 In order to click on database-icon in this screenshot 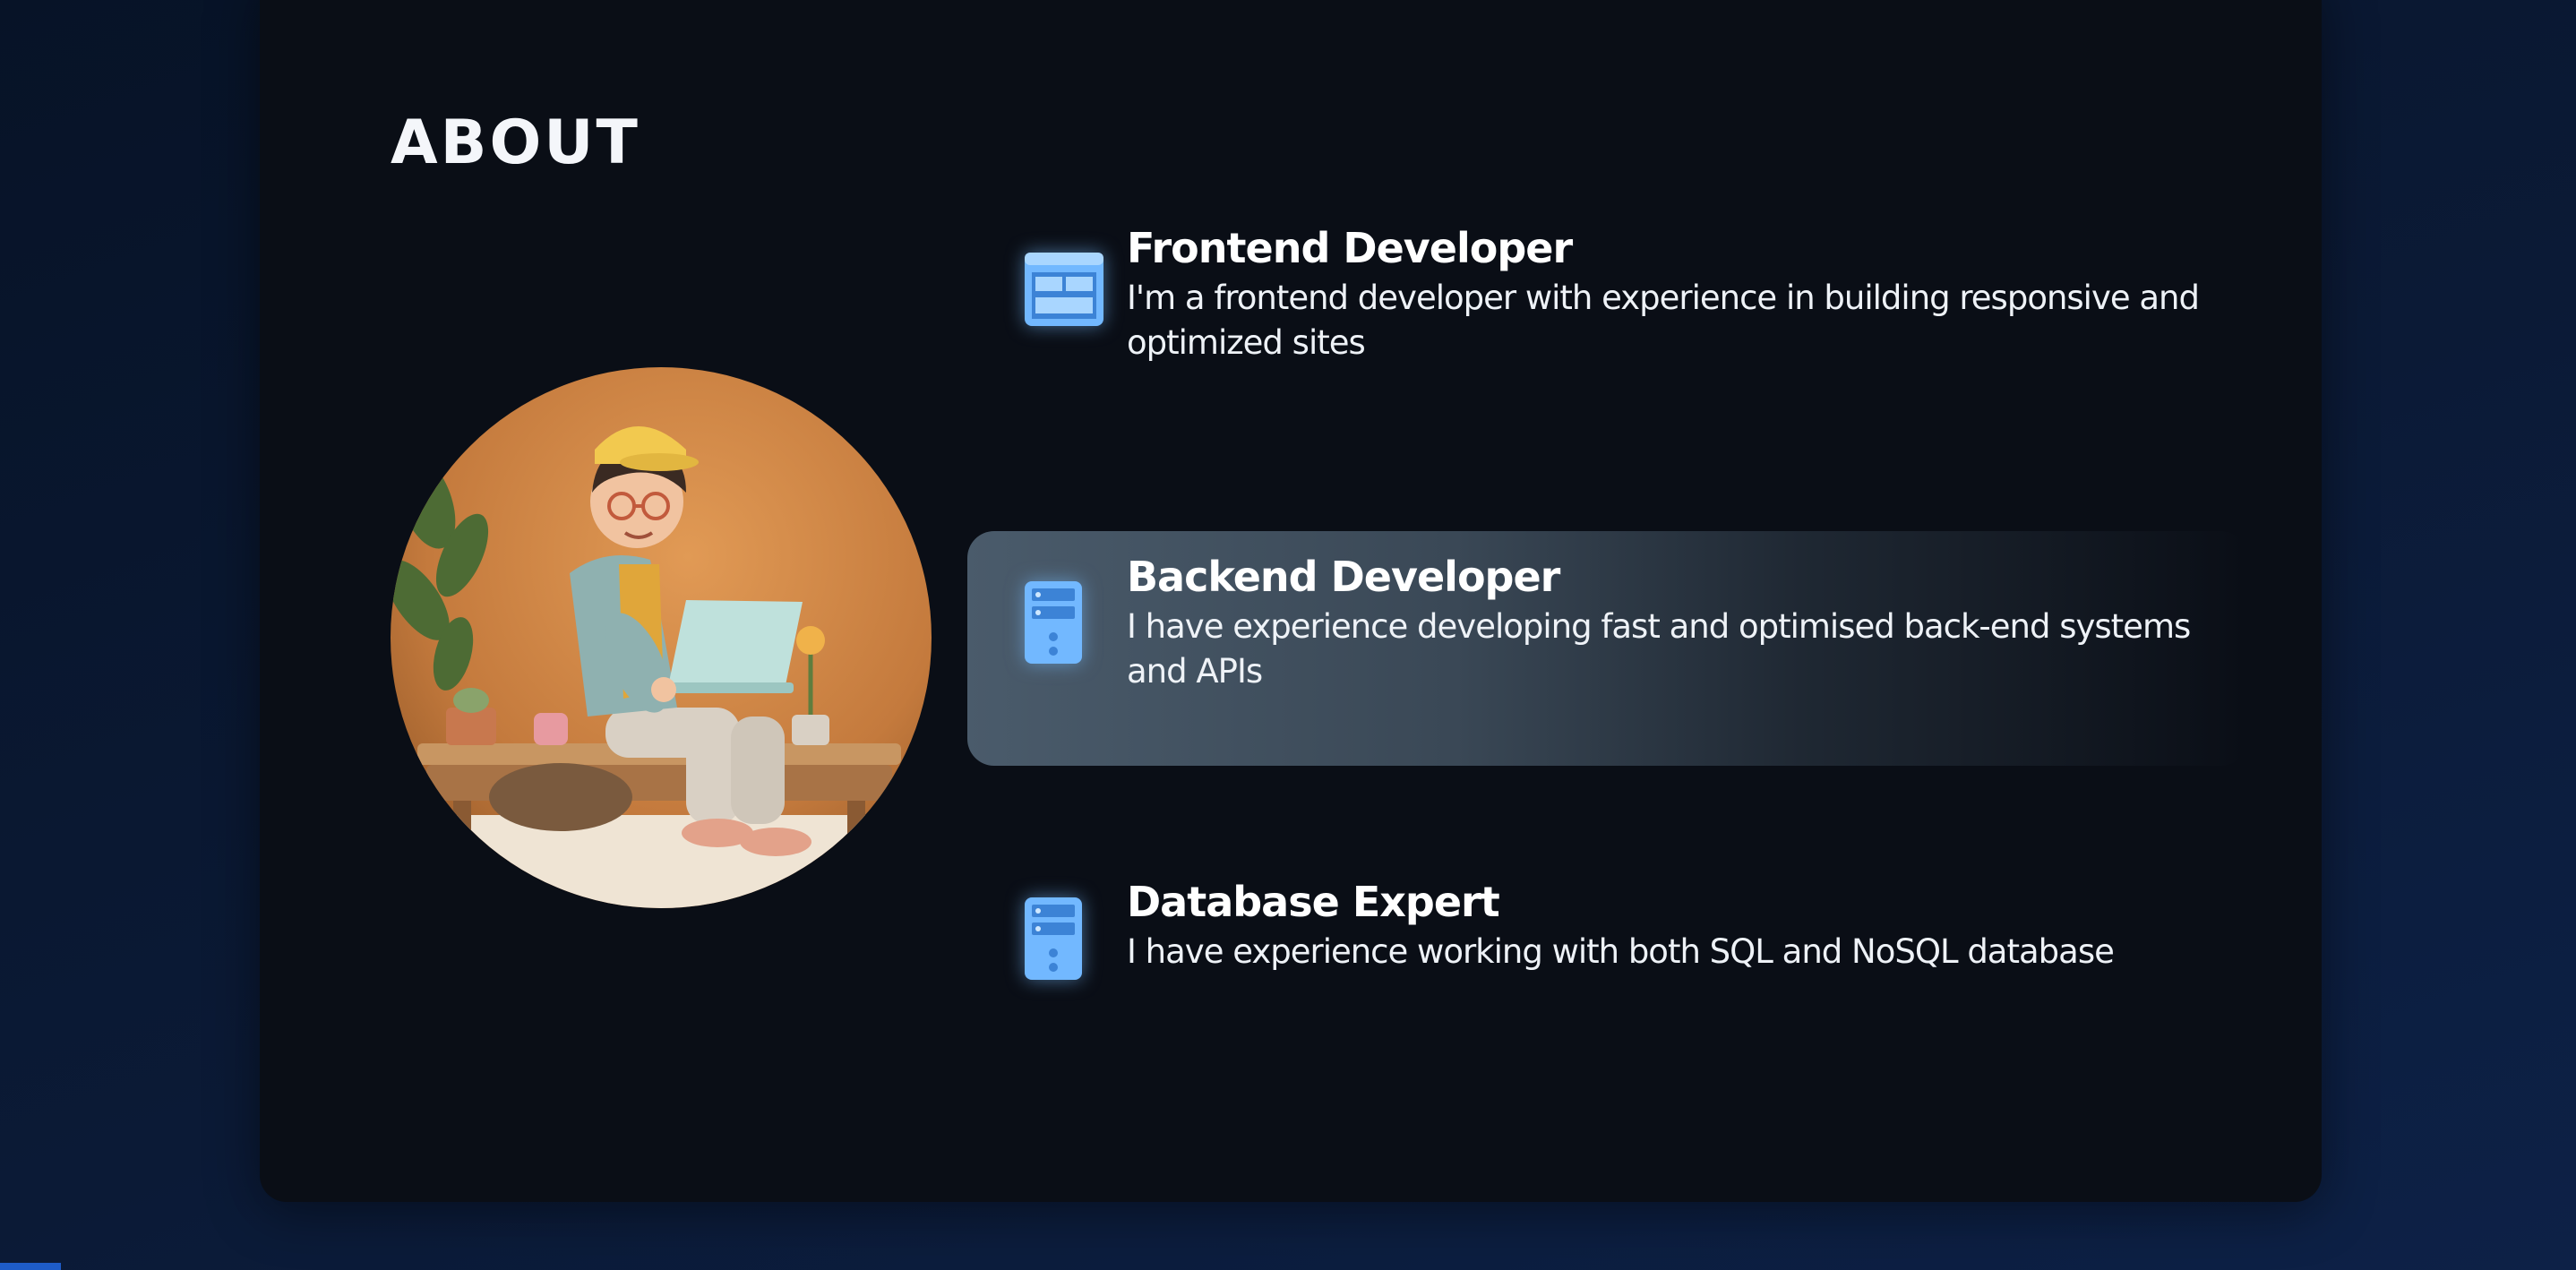, I will do `click(1053, 940)`.